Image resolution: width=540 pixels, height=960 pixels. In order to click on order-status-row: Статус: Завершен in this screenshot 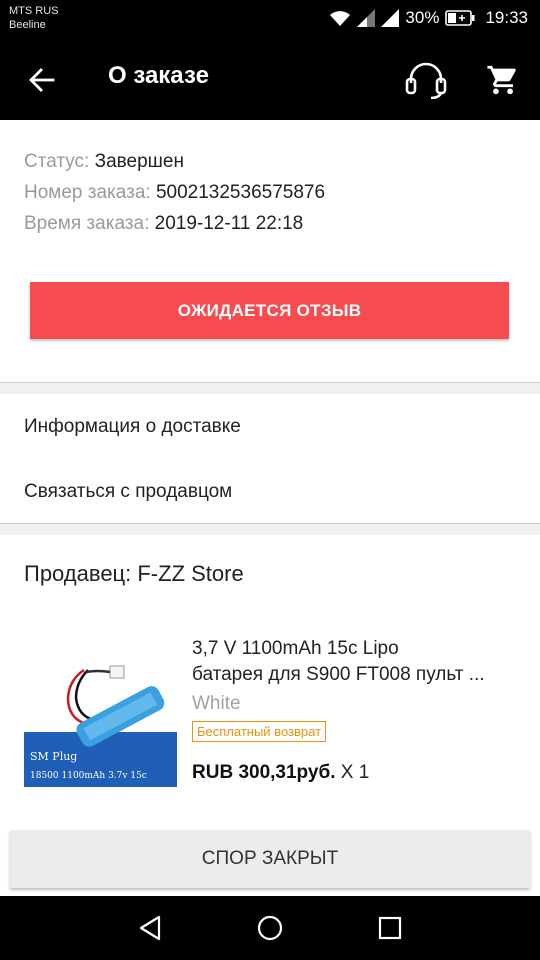, I will do `click(274, 161)`.